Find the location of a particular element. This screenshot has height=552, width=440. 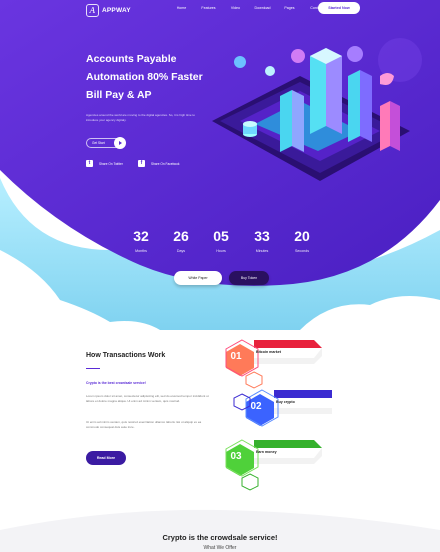

countdown-days: 26 Days is located at coordinates (181, 240).